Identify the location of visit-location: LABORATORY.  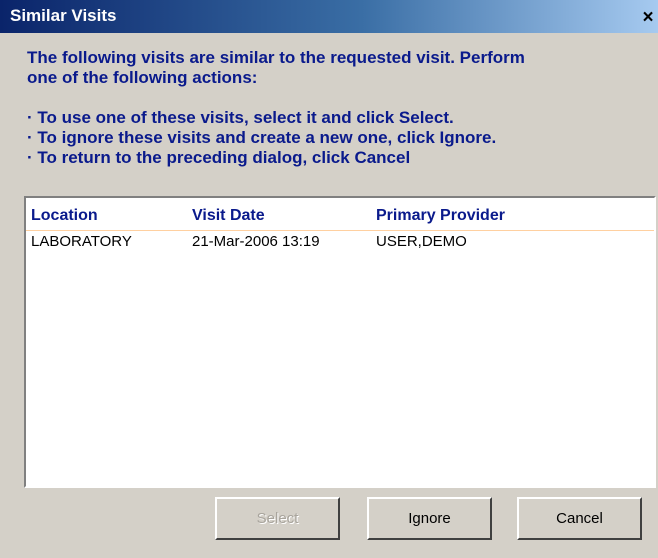
(81, 241).